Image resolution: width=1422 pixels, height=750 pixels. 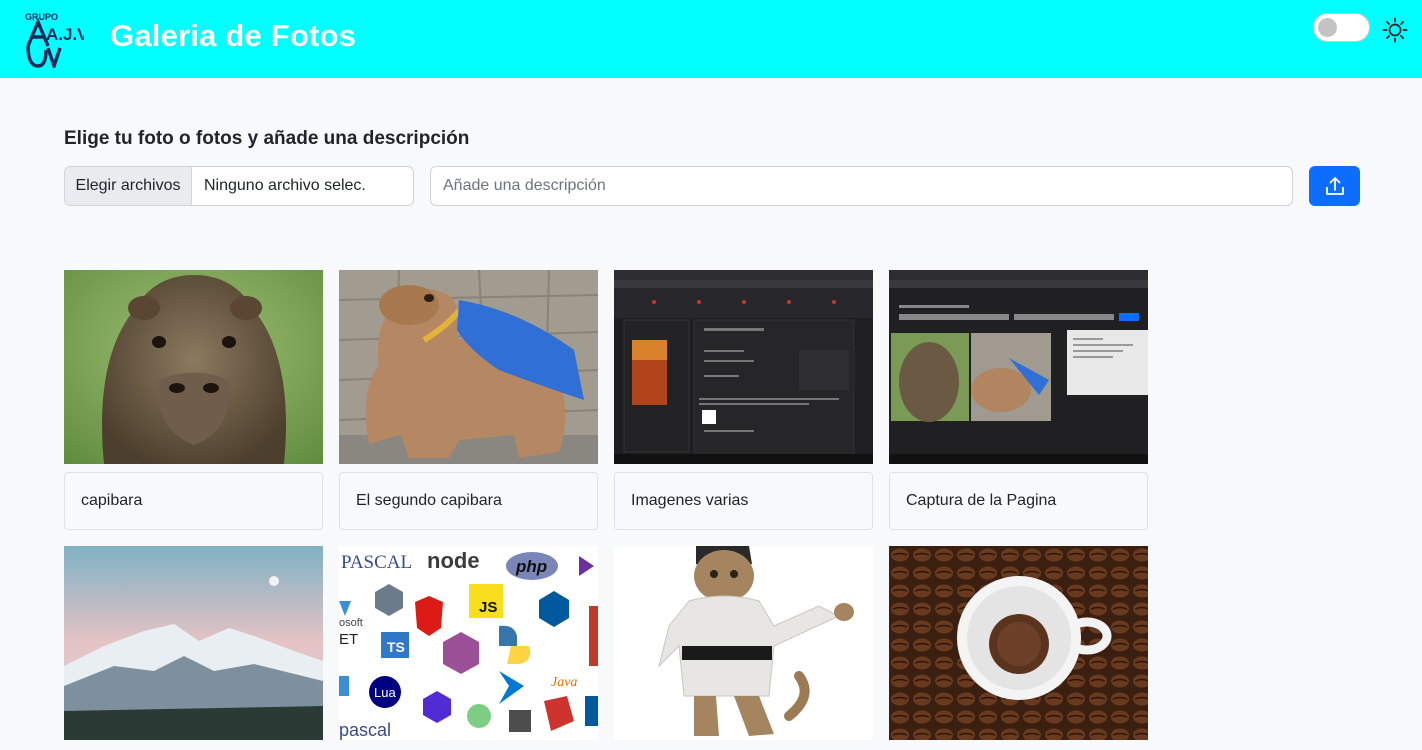 I want to click on photo-card: Imagenes varias, so click(x=743, y=400).